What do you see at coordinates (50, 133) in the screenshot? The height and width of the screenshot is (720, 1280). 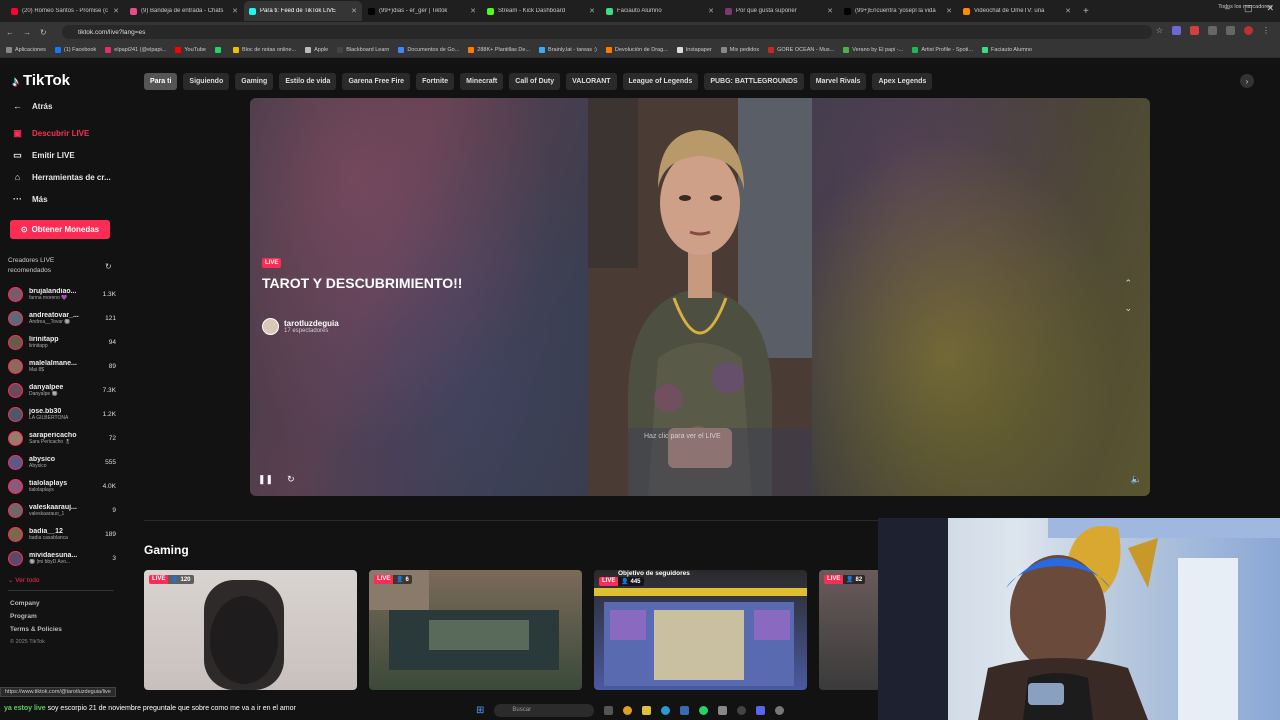 I see `sidebar-nav-item: ▣ Descubrir LIVE` at bounding box center [50, 133].